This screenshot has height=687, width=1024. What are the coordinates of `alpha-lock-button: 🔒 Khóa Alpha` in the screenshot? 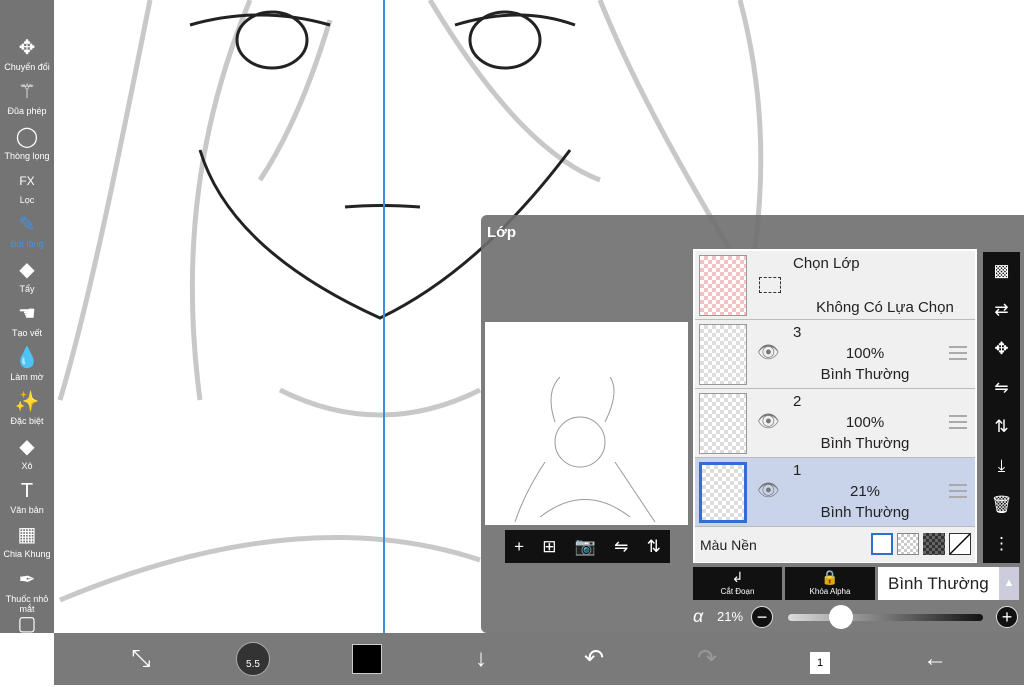 It's located at (830, 583).